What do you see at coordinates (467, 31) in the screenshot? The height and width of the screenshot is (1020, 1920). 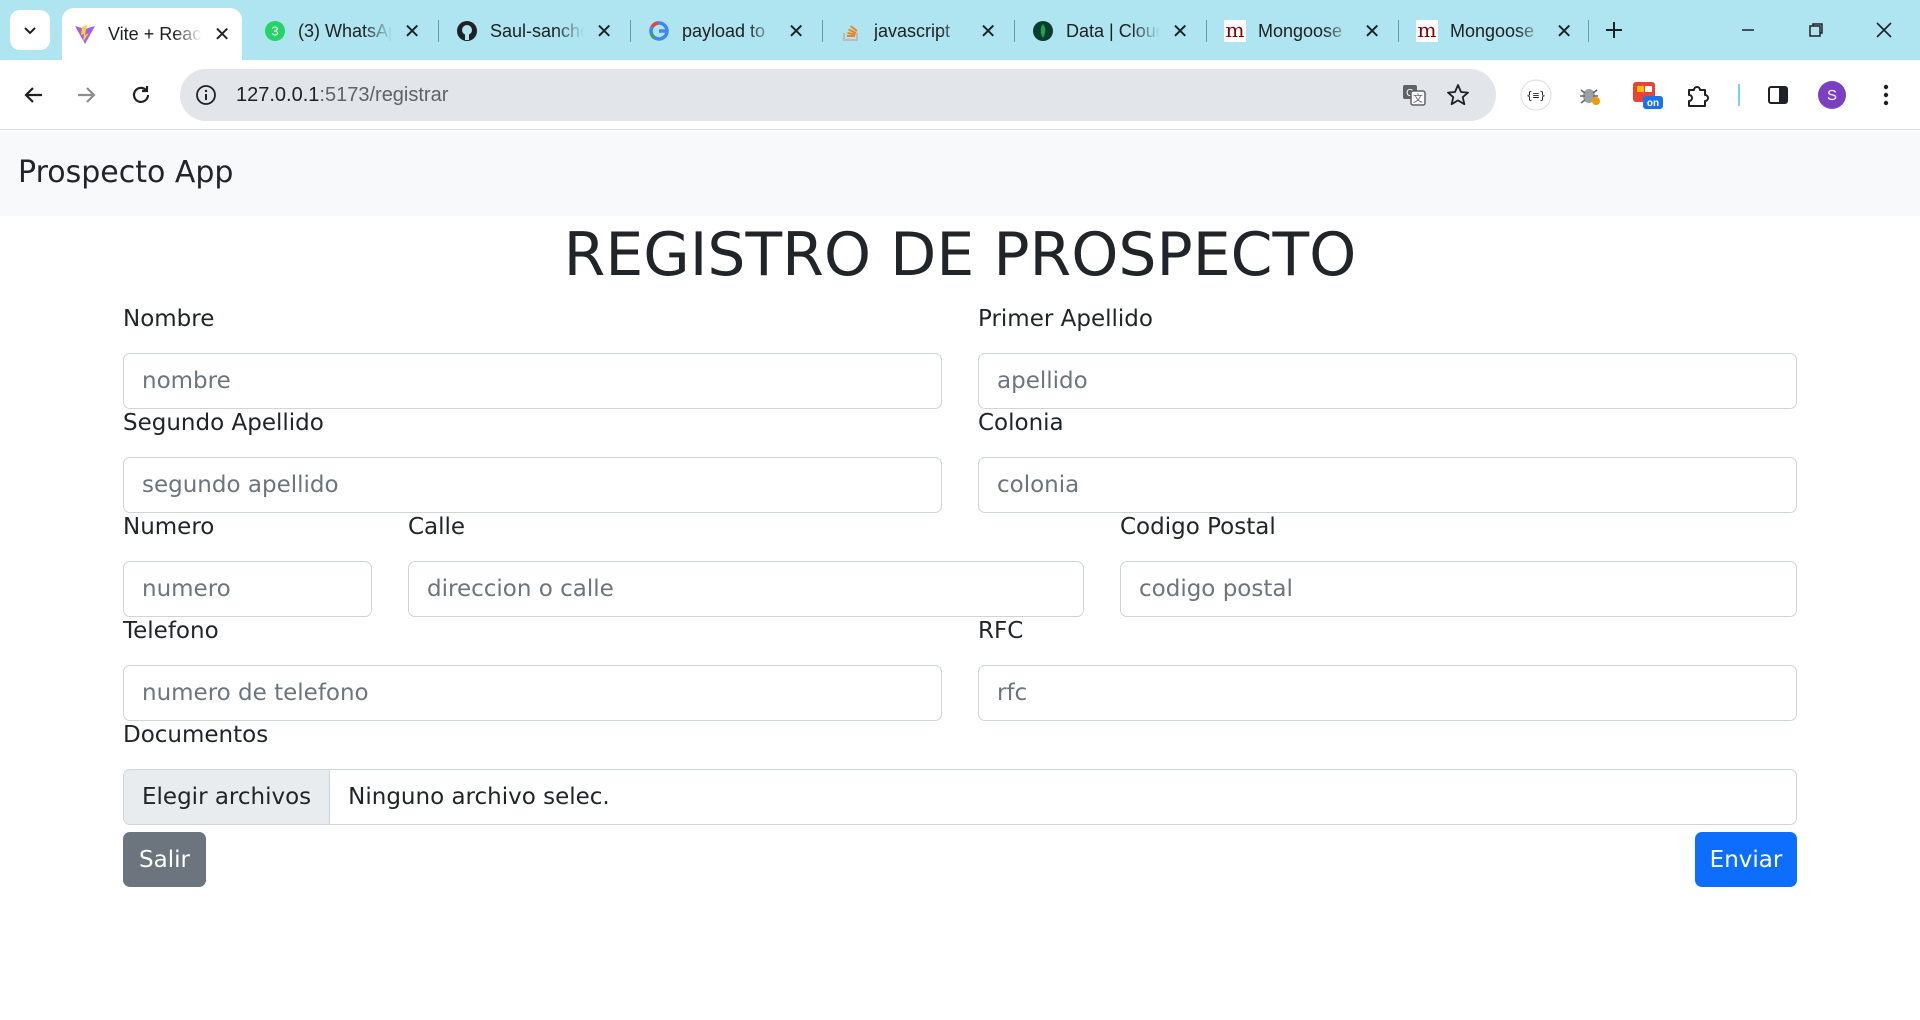 I see `github-icon` at bounding box center [467, 31].